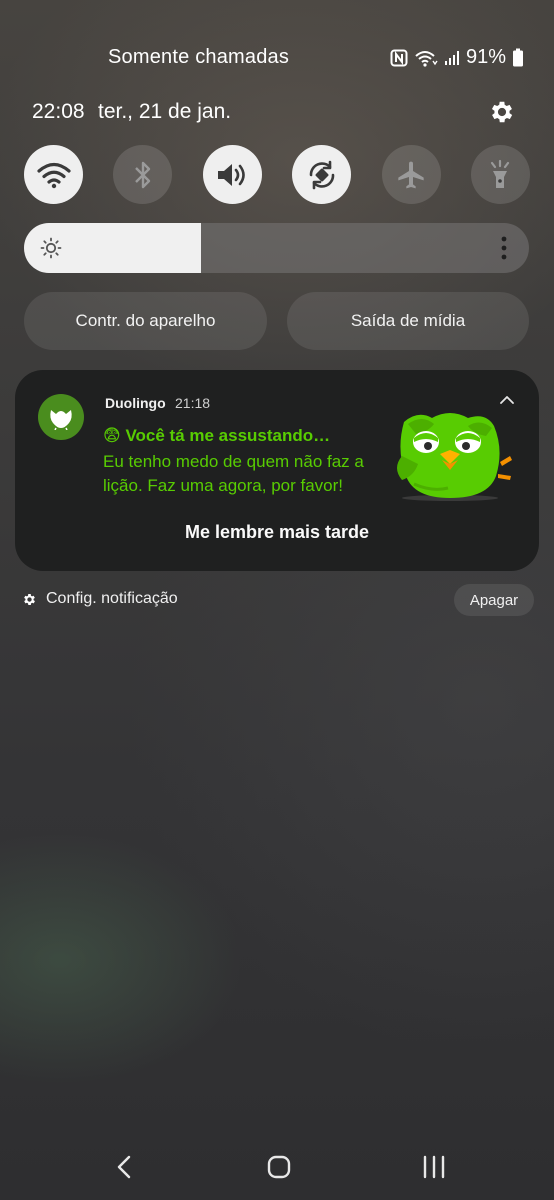 Image resolution: width=554 pixels, height=1200 pixels. What do you see at coordinates (135, 403) in the screenshot?
I see `notification-app-name: Duolingo` at bounding box center [135, 403].